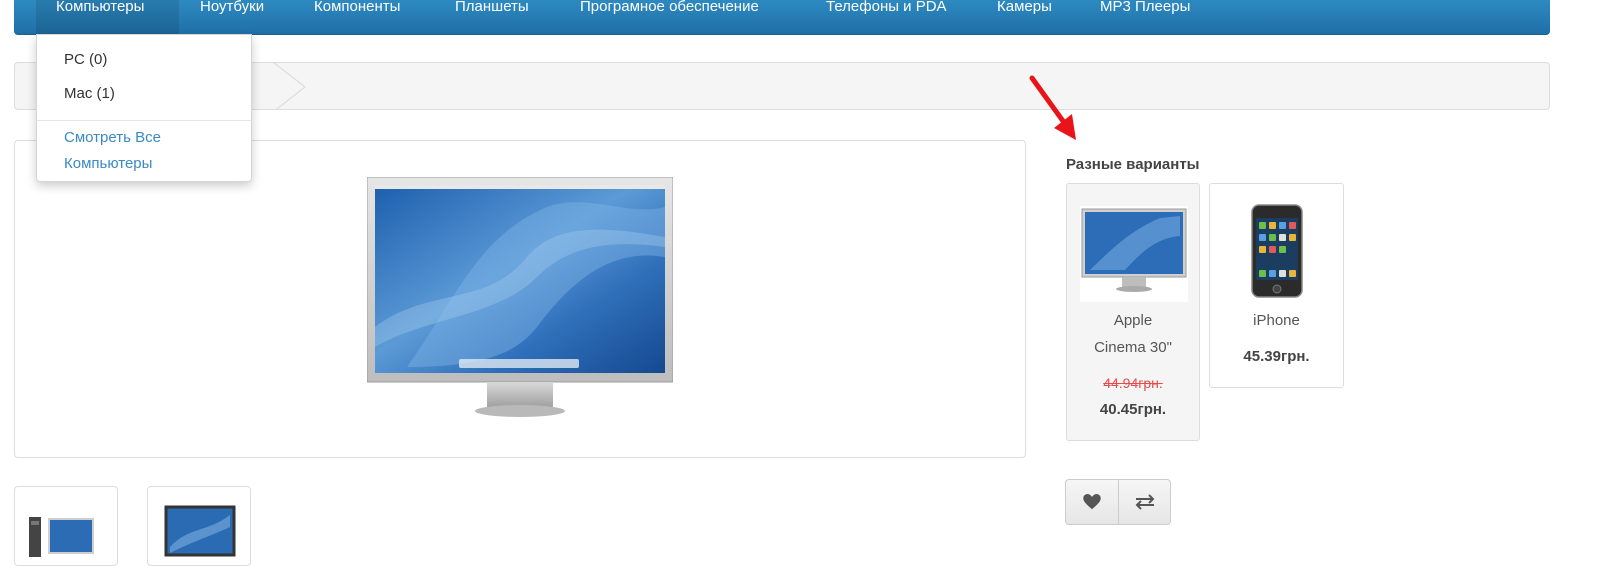 The height and width of the screenshot is (566, 1600). What do you see at coordinates (108, 163) in the screenshot?
I see `view-all-line2: Компьютеры` at bounding box center [108, 163].